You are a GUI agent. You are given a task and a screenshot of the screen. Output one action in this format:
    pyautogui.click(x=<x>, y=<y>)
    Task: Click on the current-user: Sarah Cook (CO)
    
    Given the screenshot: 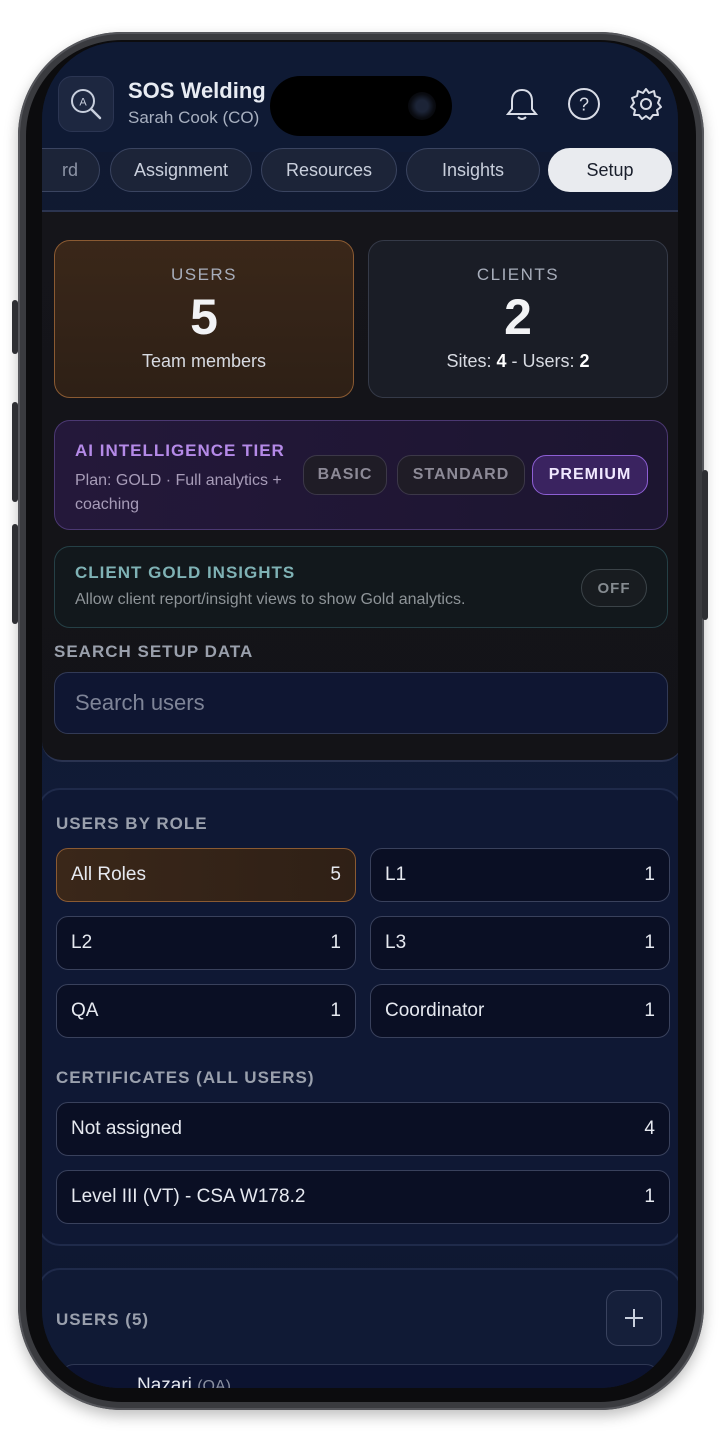 What is the action you would take?
    pyautogui.click(x=194, y=117)
    